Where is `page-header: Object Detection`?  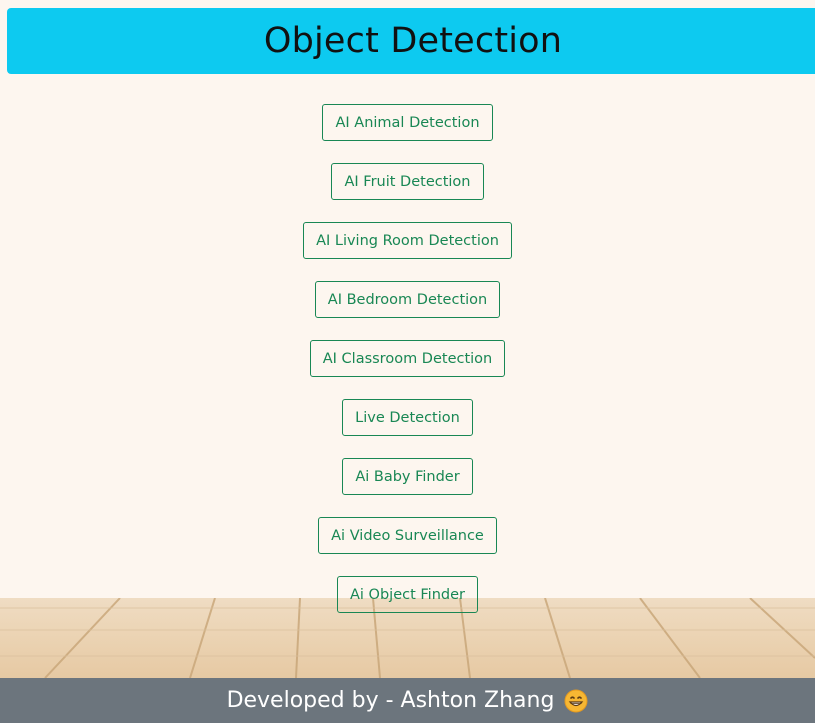 page-header: Object Detection is located at coordinates (411, 41).